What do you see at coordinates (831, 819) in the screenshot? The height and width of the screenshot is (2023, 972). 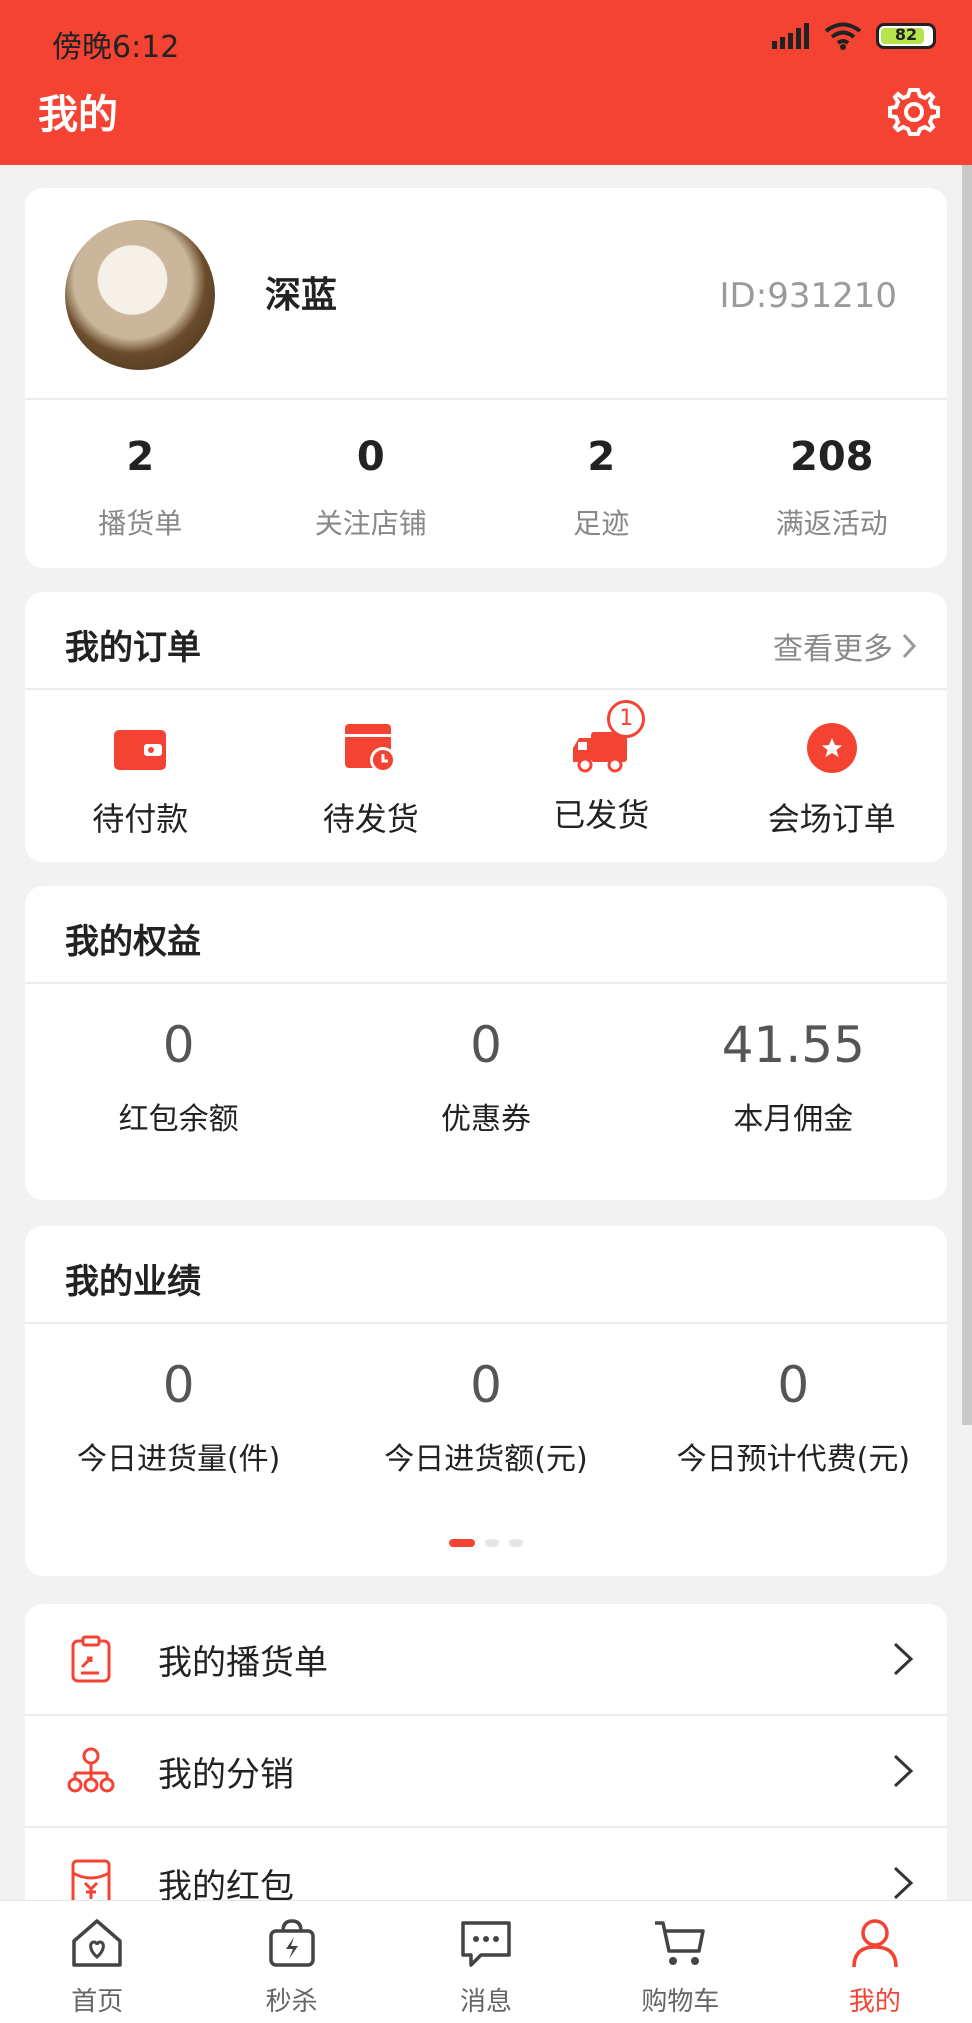 I see `order-label: 会场订单` at bounding box center [831, 819].